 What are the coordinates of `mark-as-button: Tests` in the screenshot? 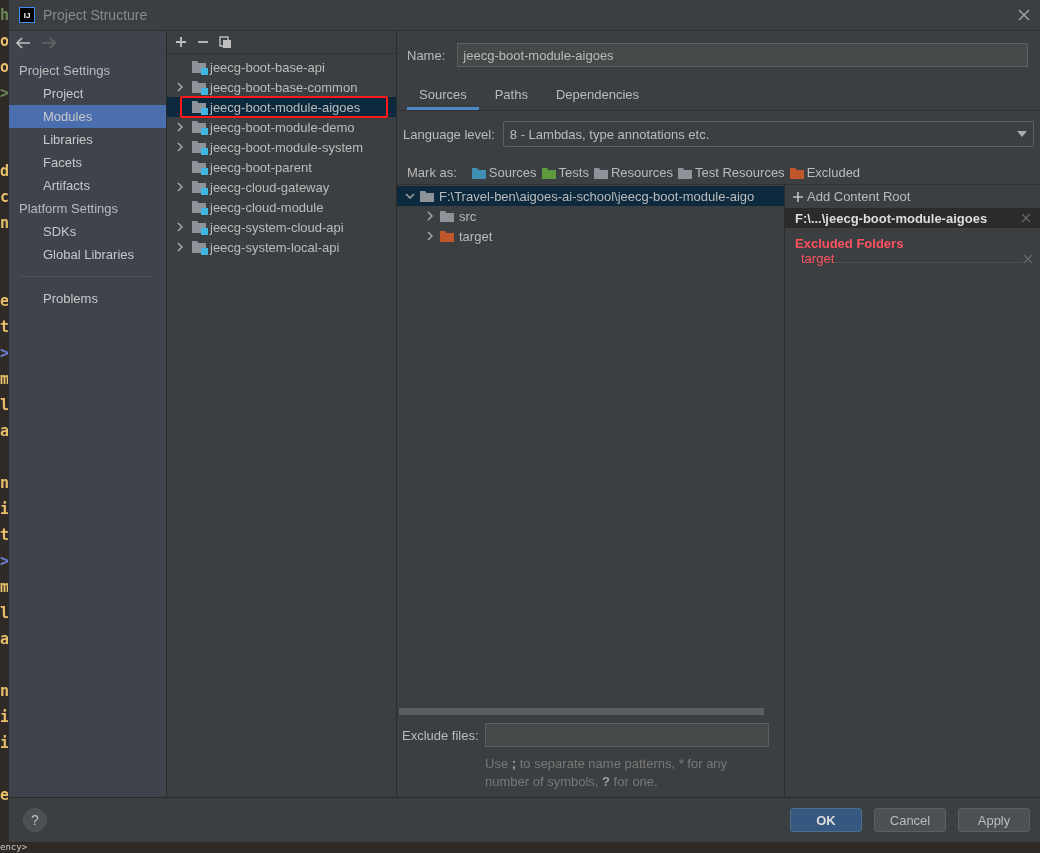 It's located at (564, 172).